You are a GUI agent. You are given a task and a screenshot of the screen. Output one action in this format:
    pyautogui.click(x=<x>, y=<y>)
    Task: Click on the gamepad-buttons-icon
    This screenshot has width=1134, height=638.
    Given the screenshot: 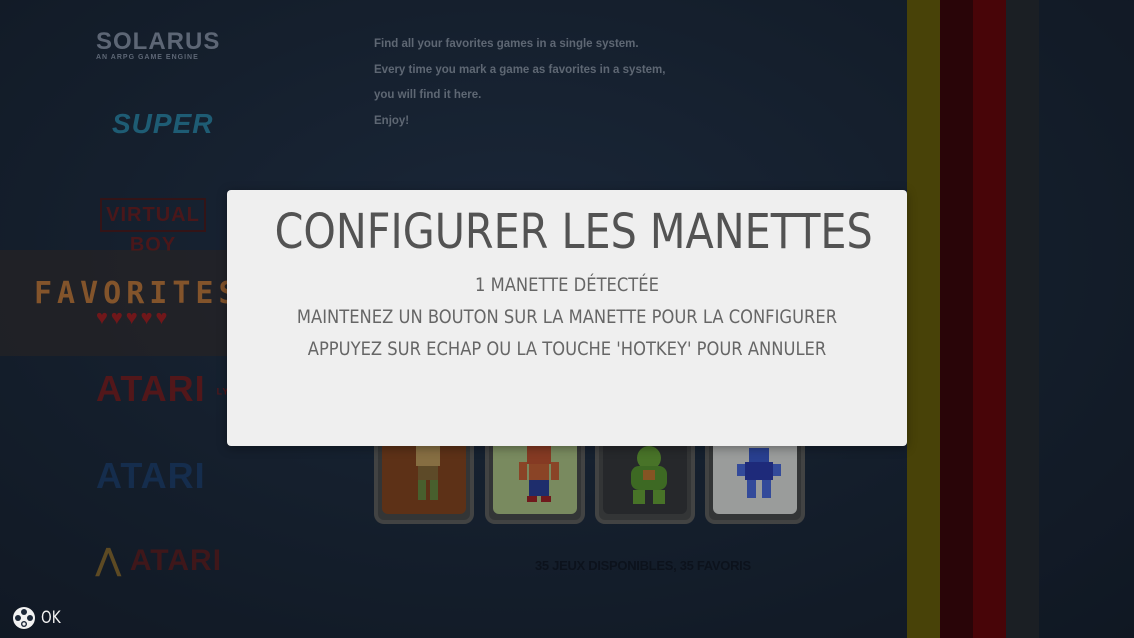 What is the action you would take?
    pyautogui.click(x=24, y=618)
    